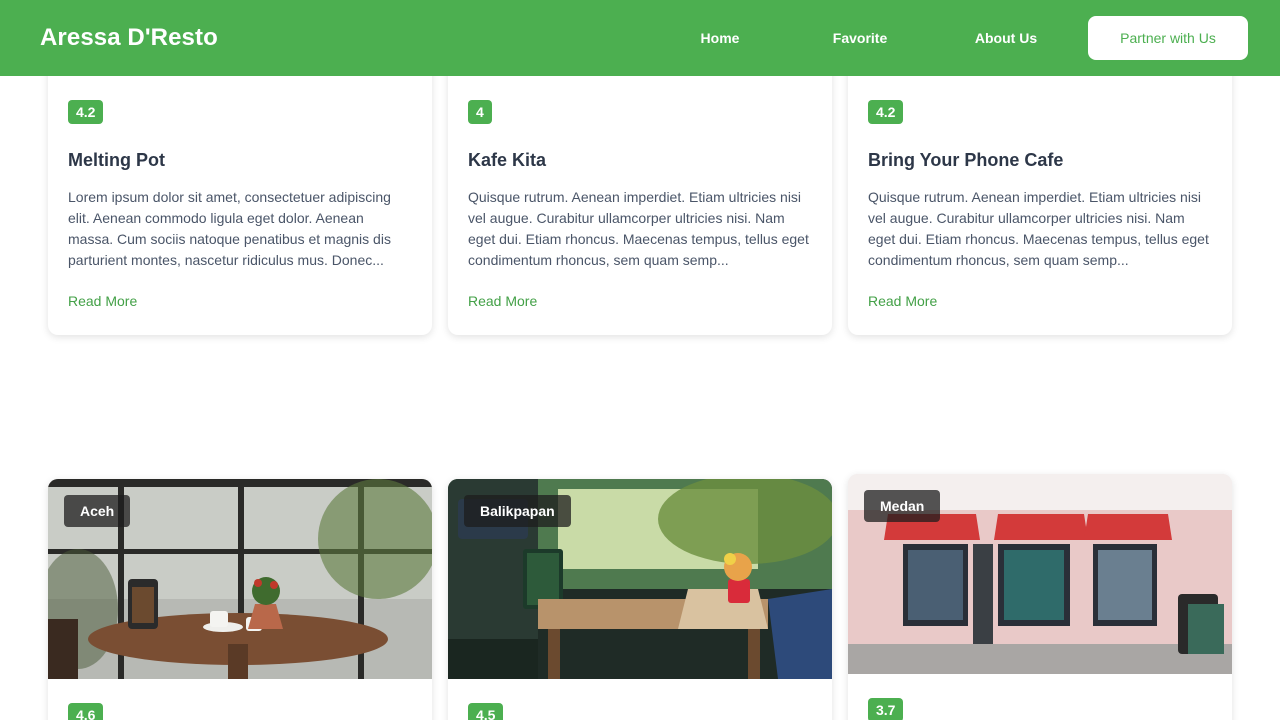  Describe the element at coordinates (640, 699) in the screenshot. I see `card-body: 4.5` at that location.